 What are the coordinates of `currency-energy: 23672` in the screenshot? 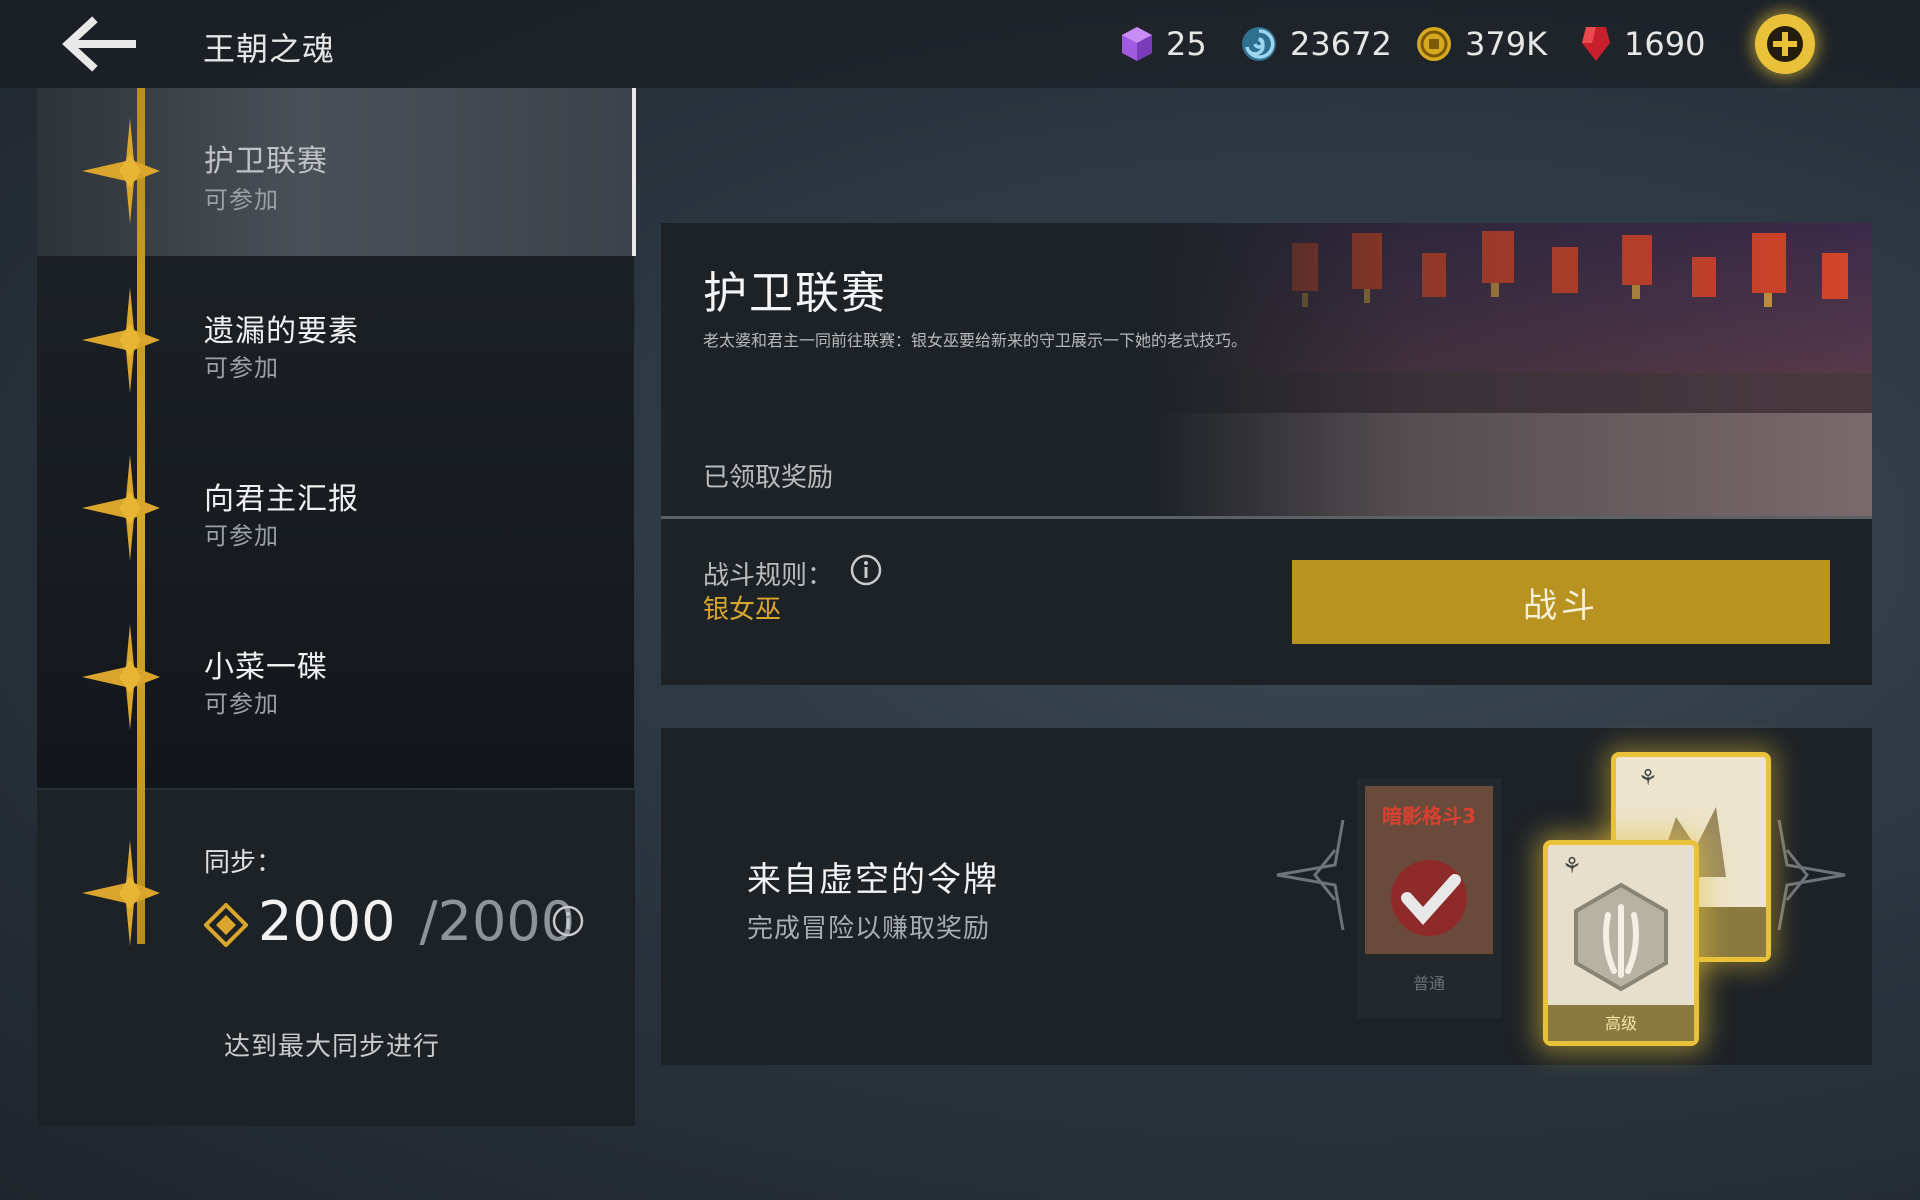 It's located at (1316, 44).